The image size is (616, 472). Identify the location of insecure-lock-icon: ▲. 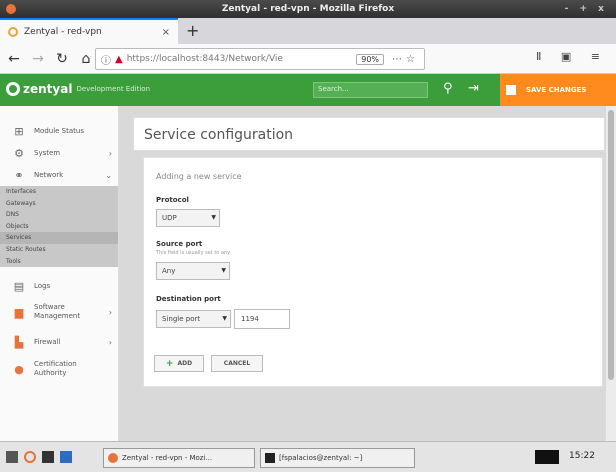
(119, 59).